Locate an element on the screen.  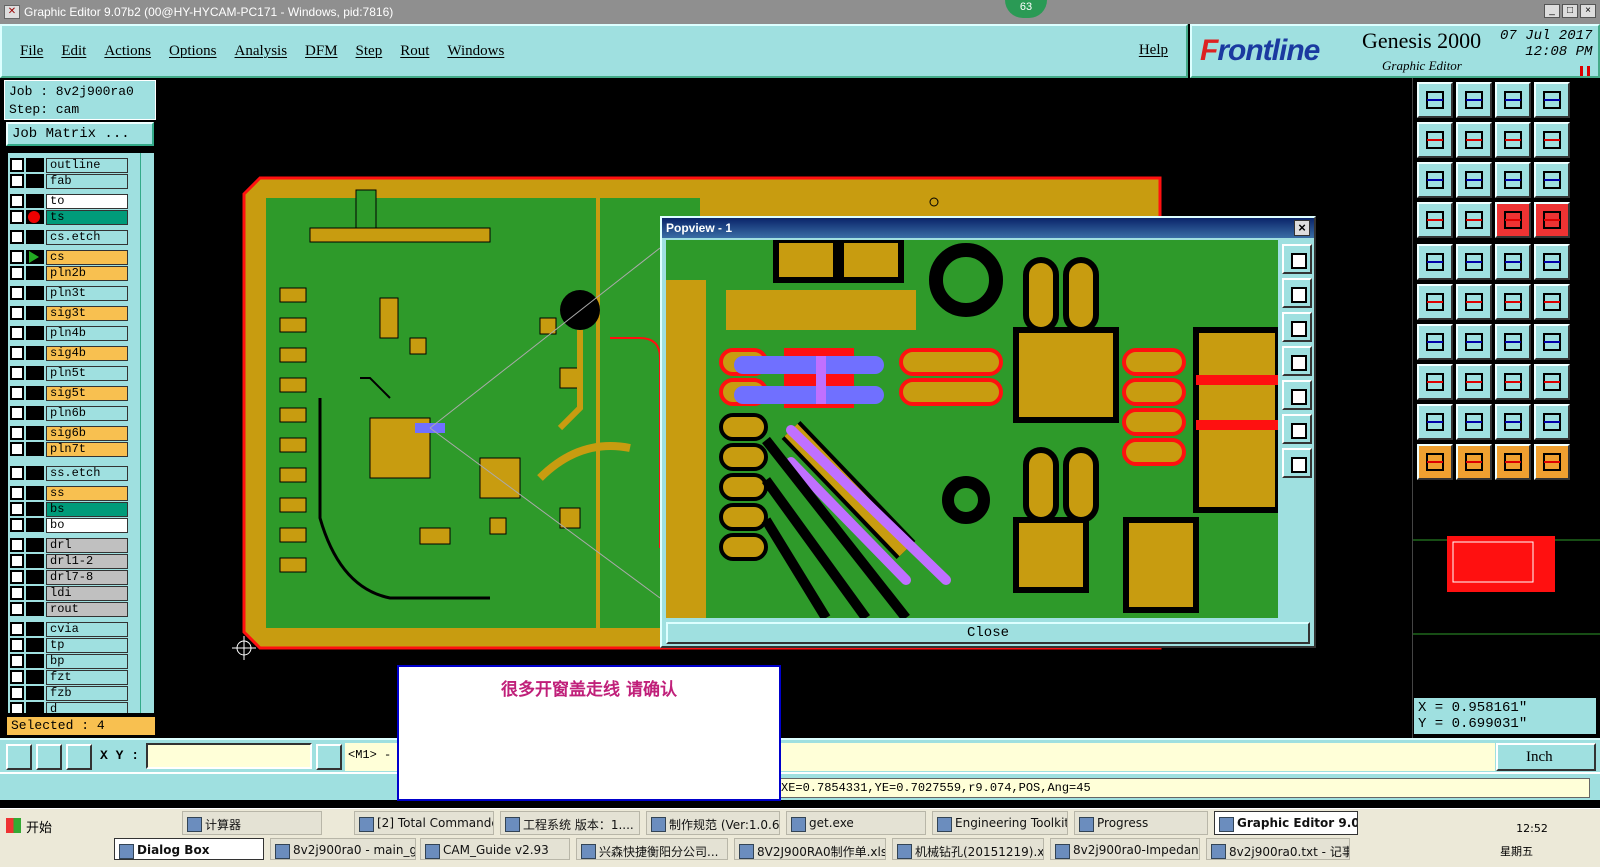
close-button: × is located at coordinates (1588, 11).